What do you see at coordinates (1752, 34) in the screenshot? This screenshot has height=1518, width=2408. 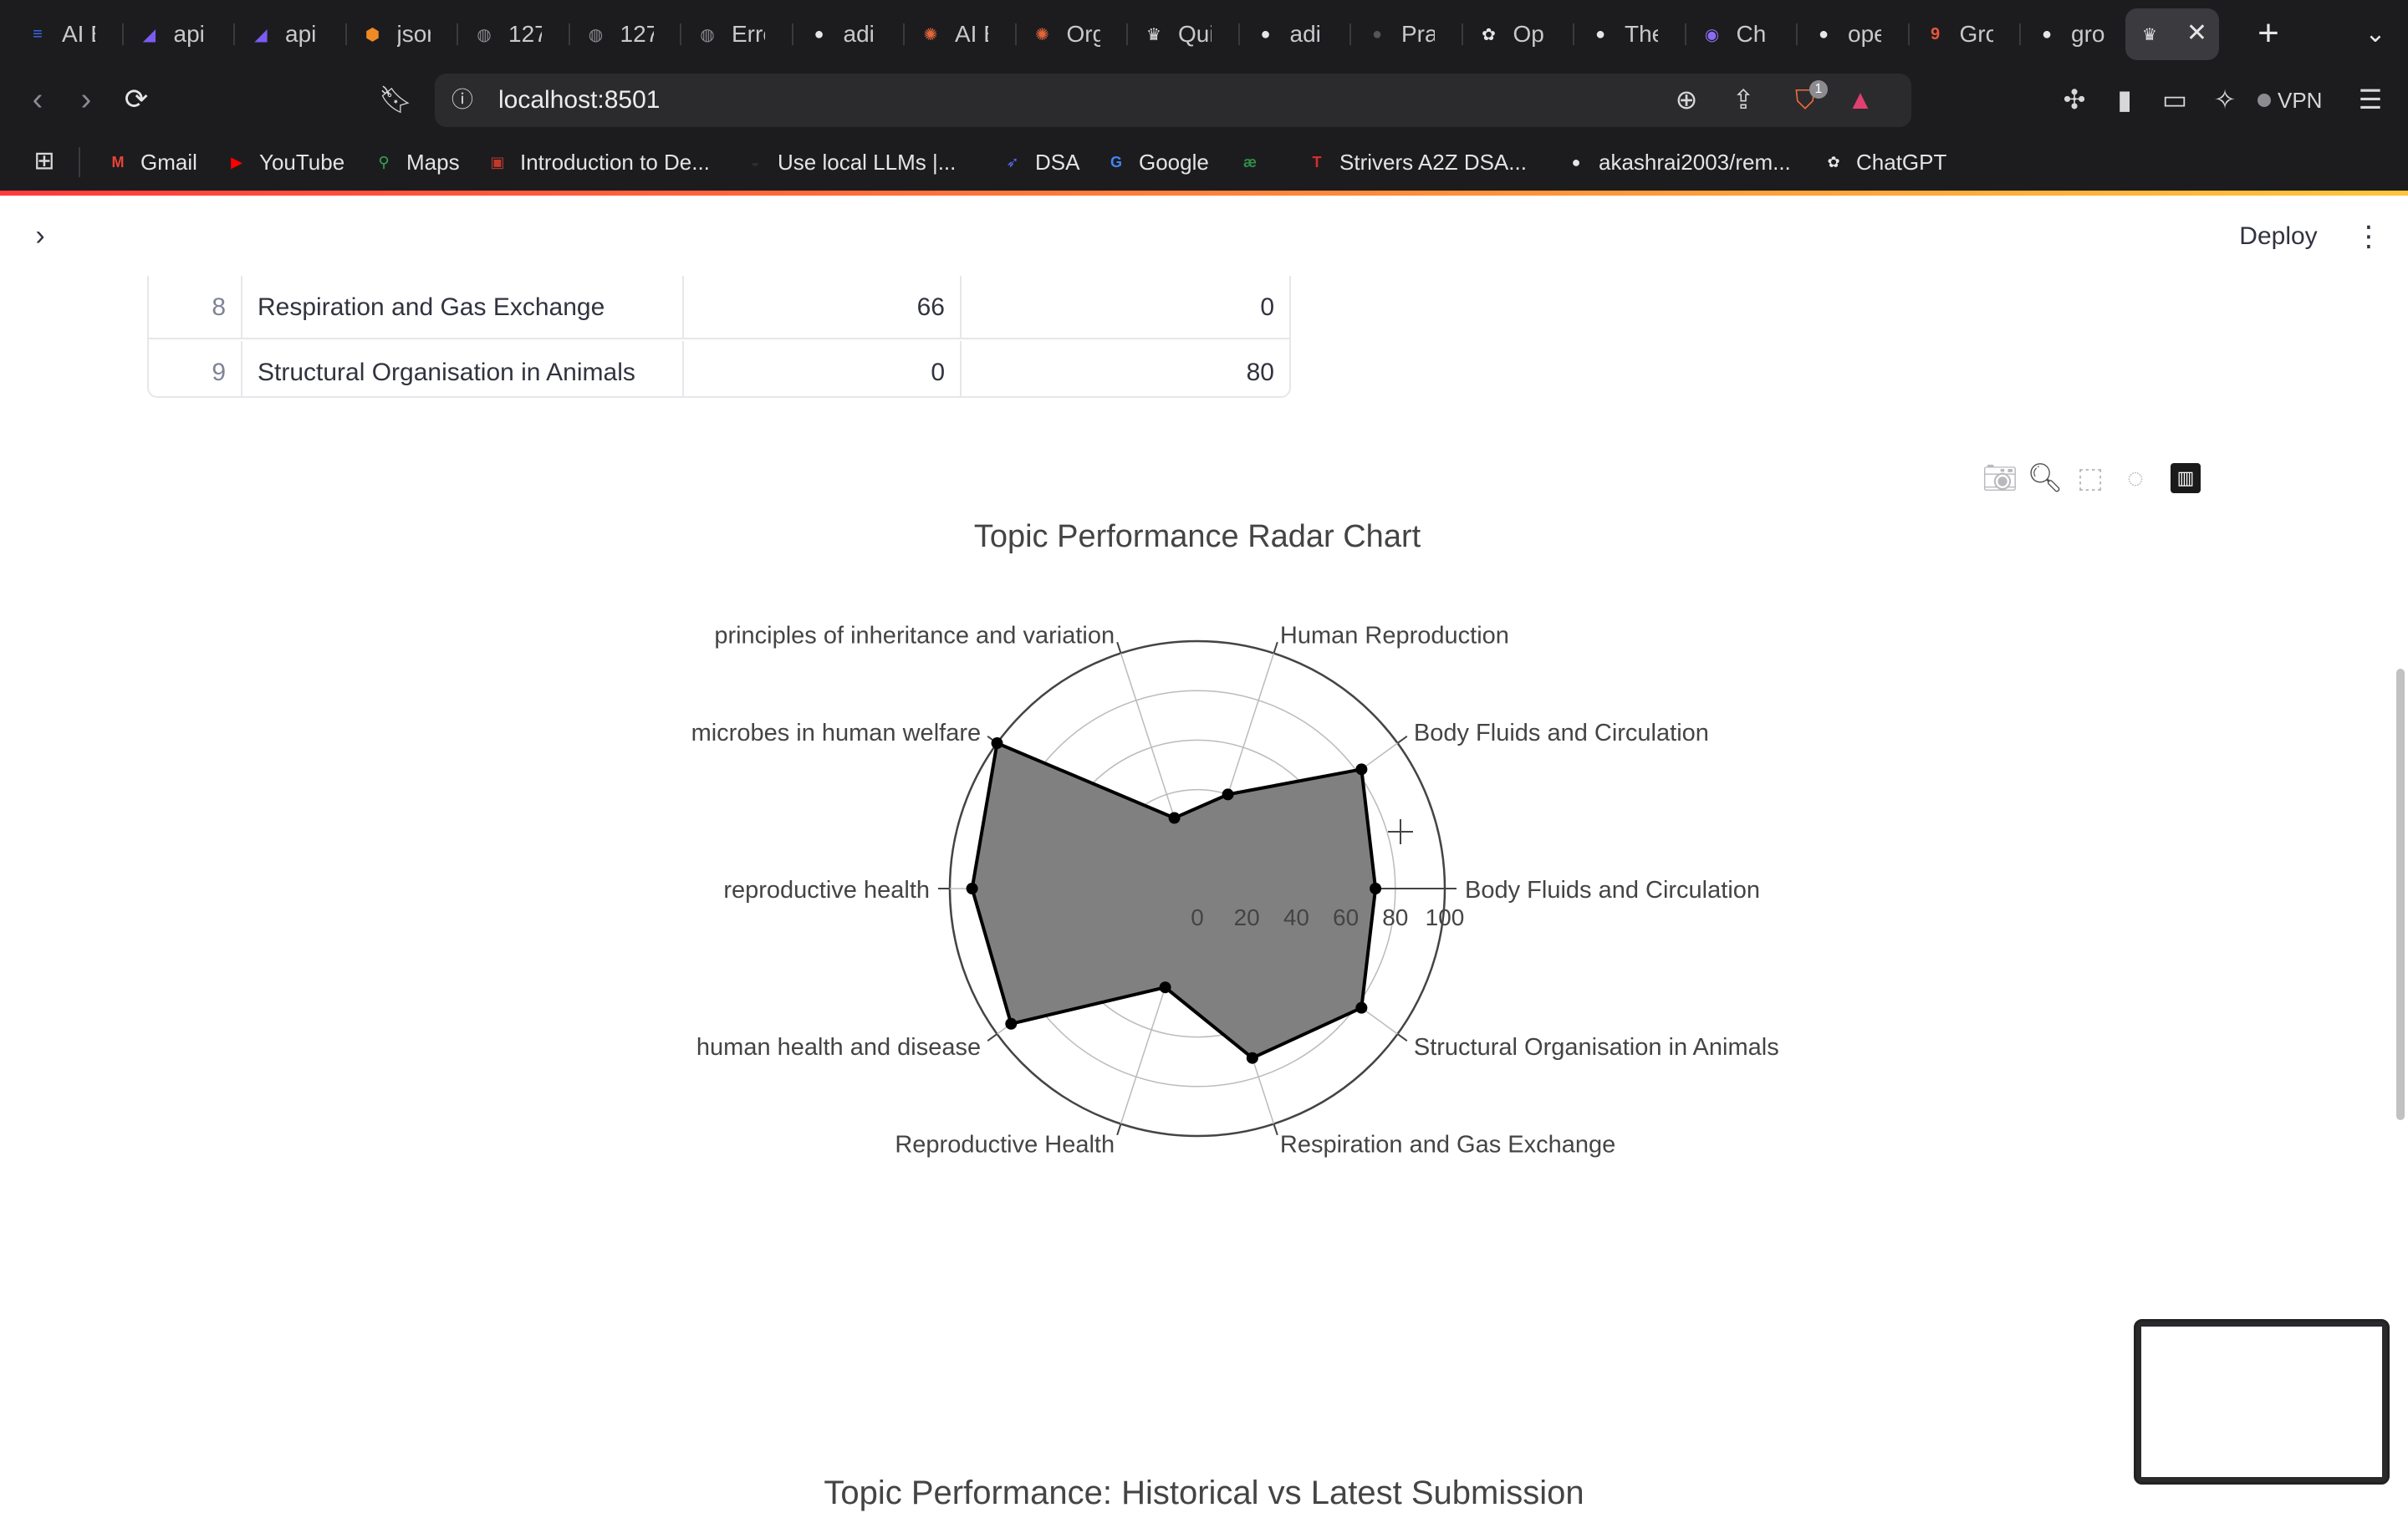 I see `tab-label: Ch` at bounding box center [1752, 34].